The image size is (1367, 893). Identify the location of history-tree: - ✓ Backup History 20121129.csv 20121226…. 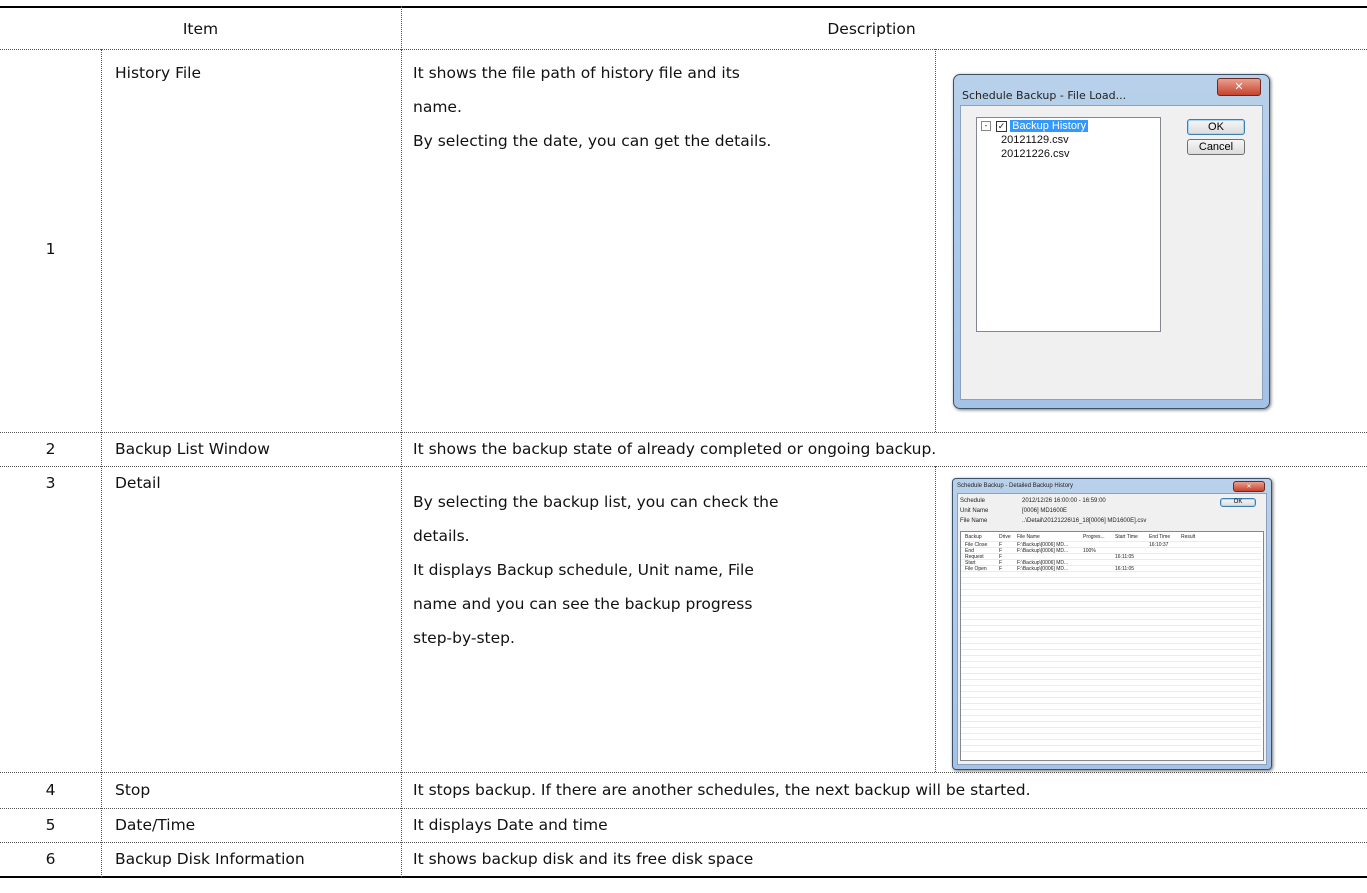
(1068, 224).